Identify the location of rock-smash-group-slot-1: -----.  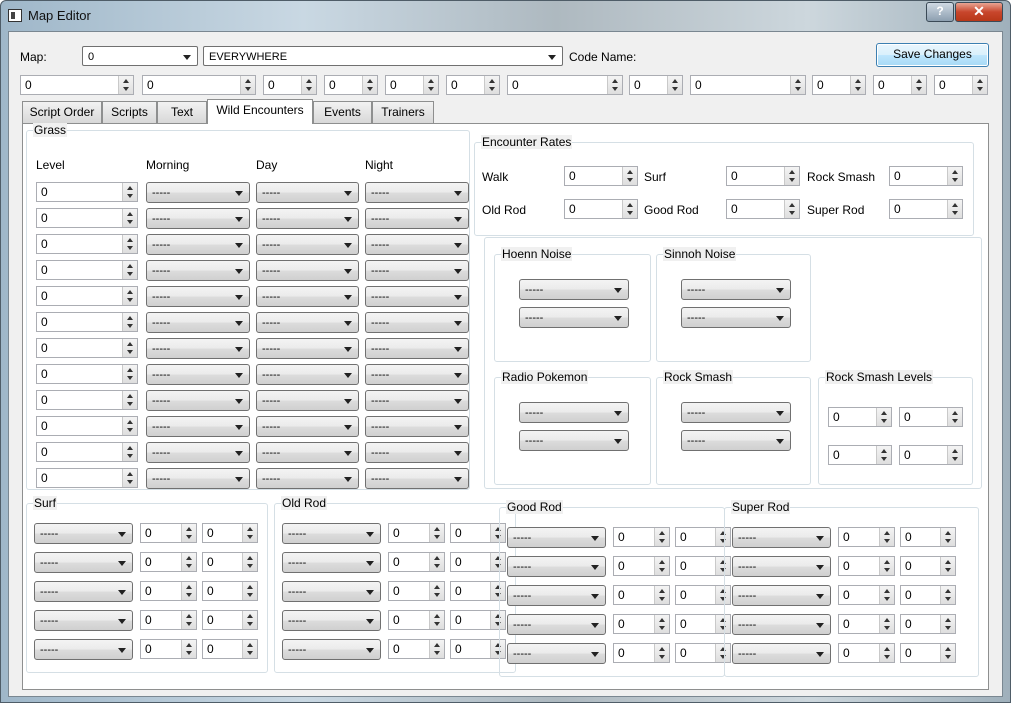
(736, 412).